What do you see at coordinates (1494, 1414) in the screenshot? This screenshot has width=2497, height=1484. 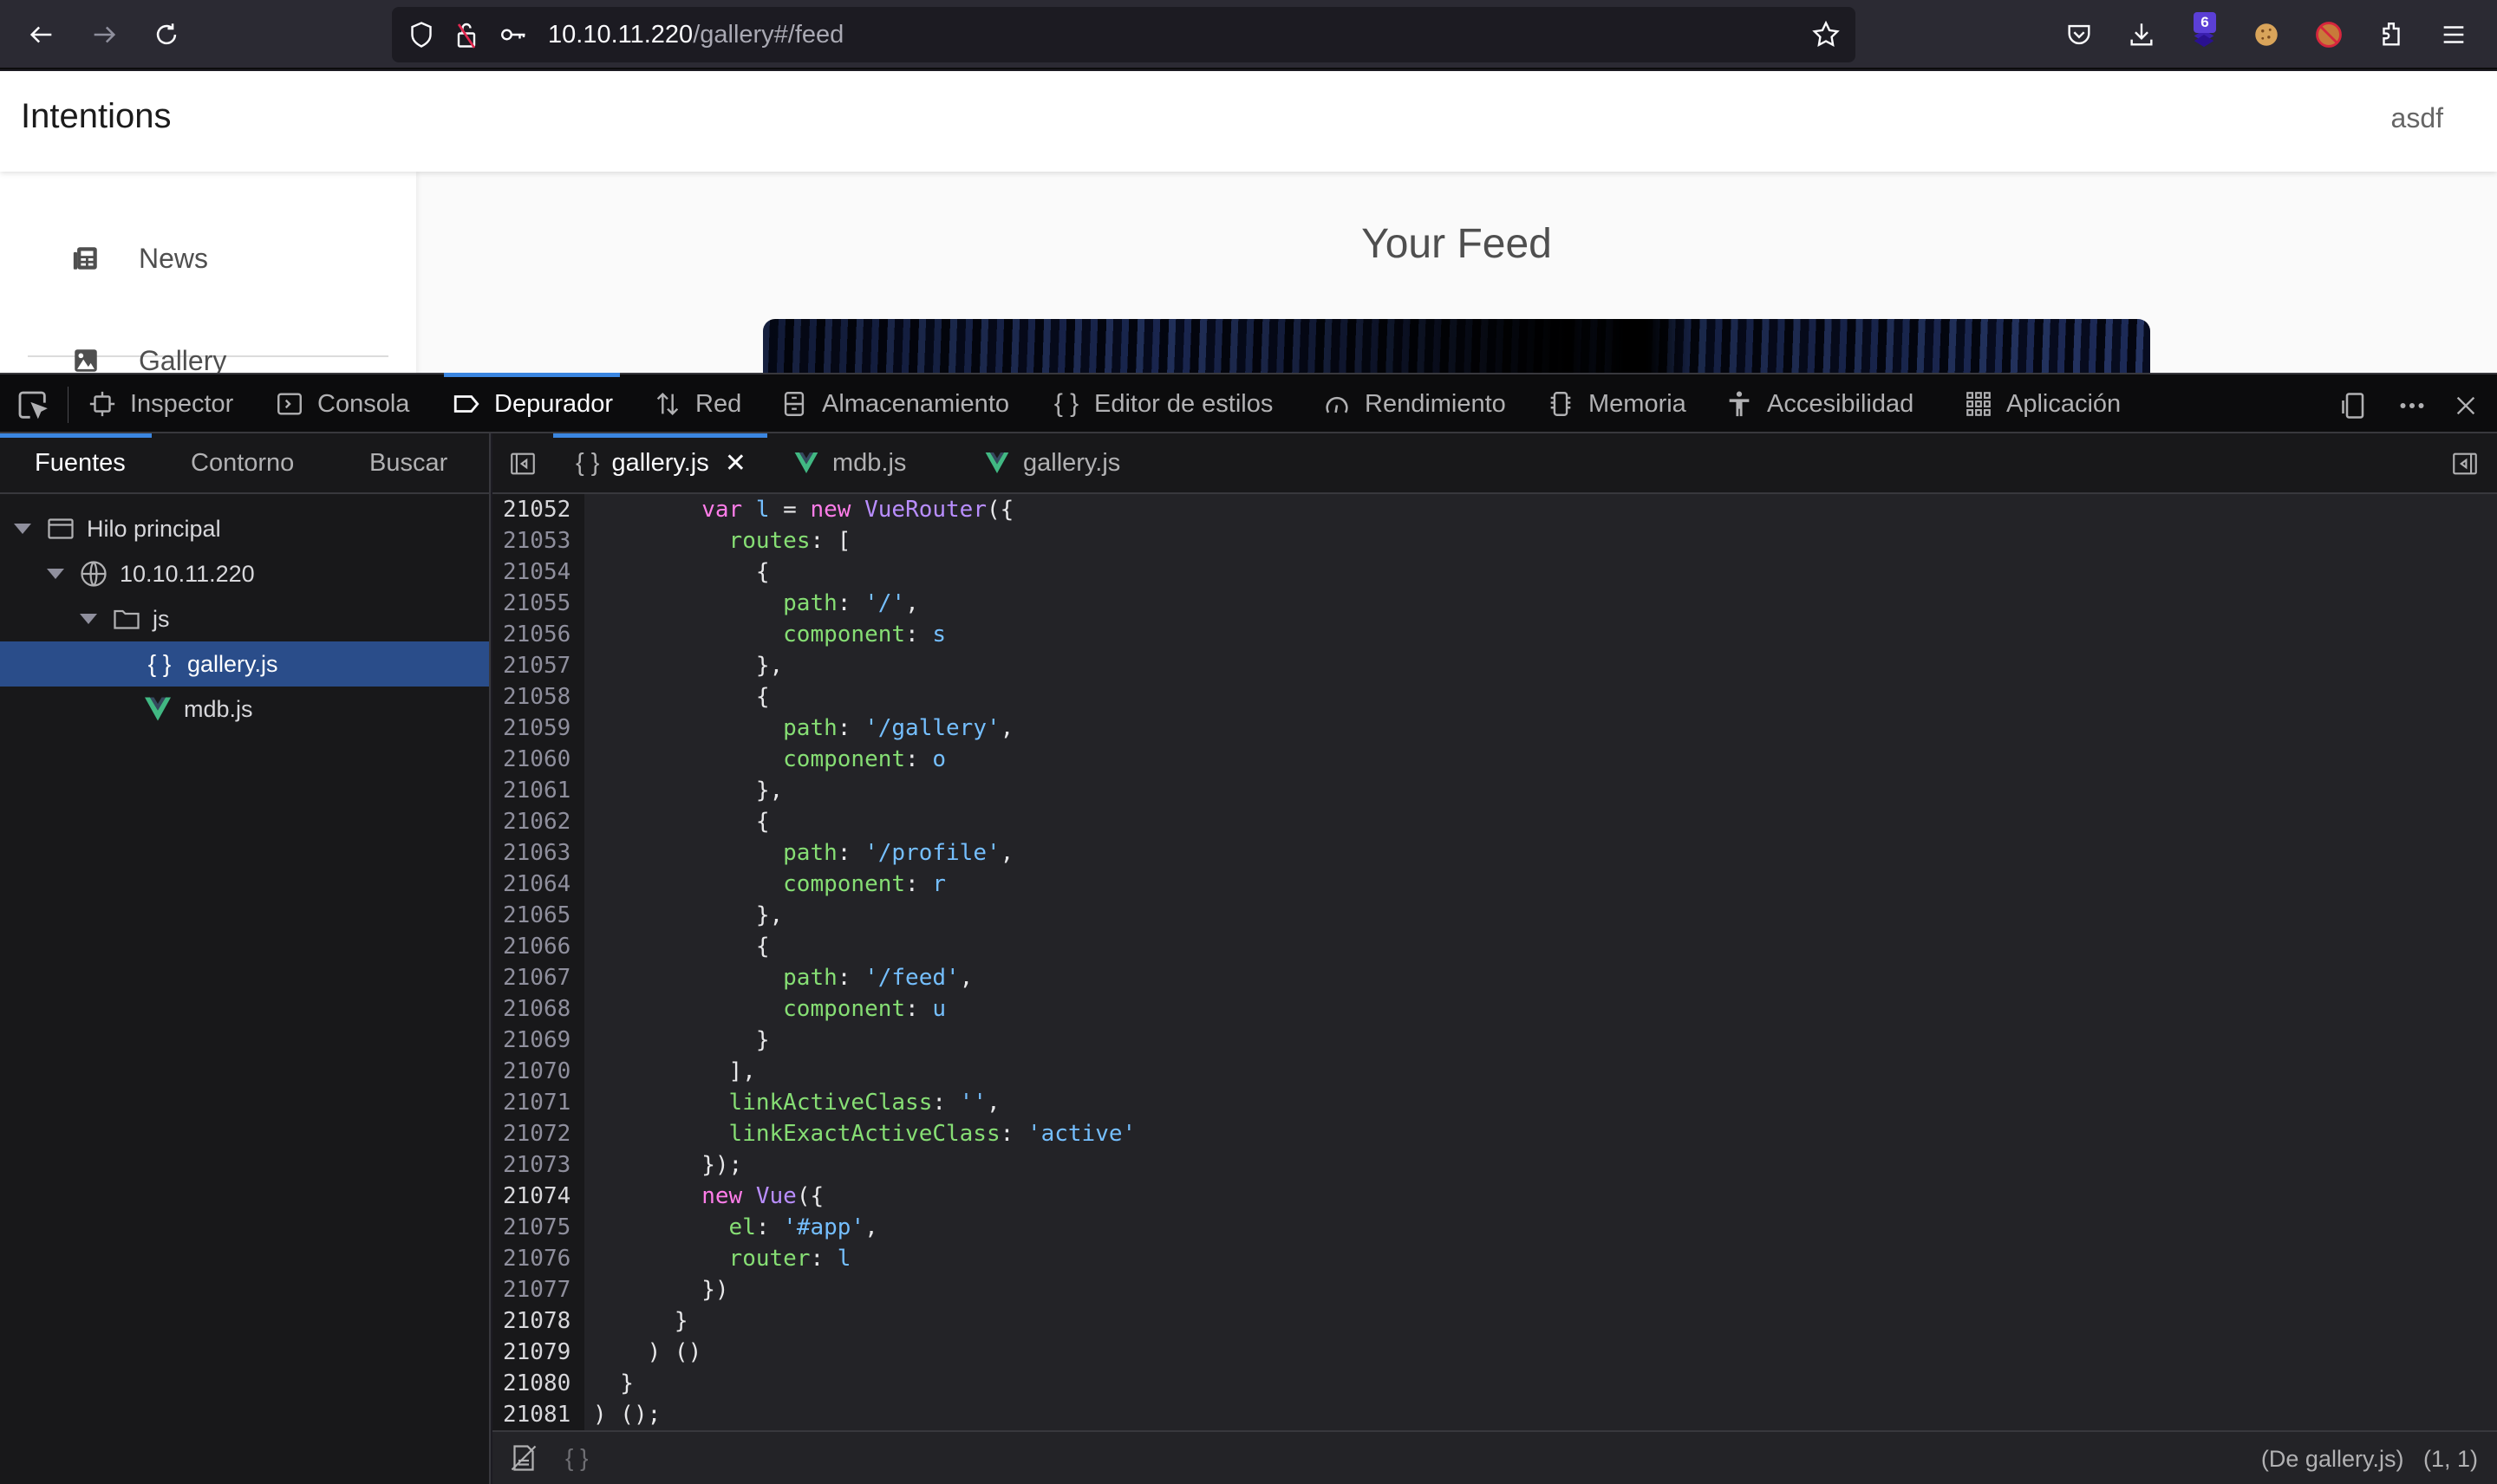 I see `code-line: 21081) ();` at bounding box center [1494, 1414].